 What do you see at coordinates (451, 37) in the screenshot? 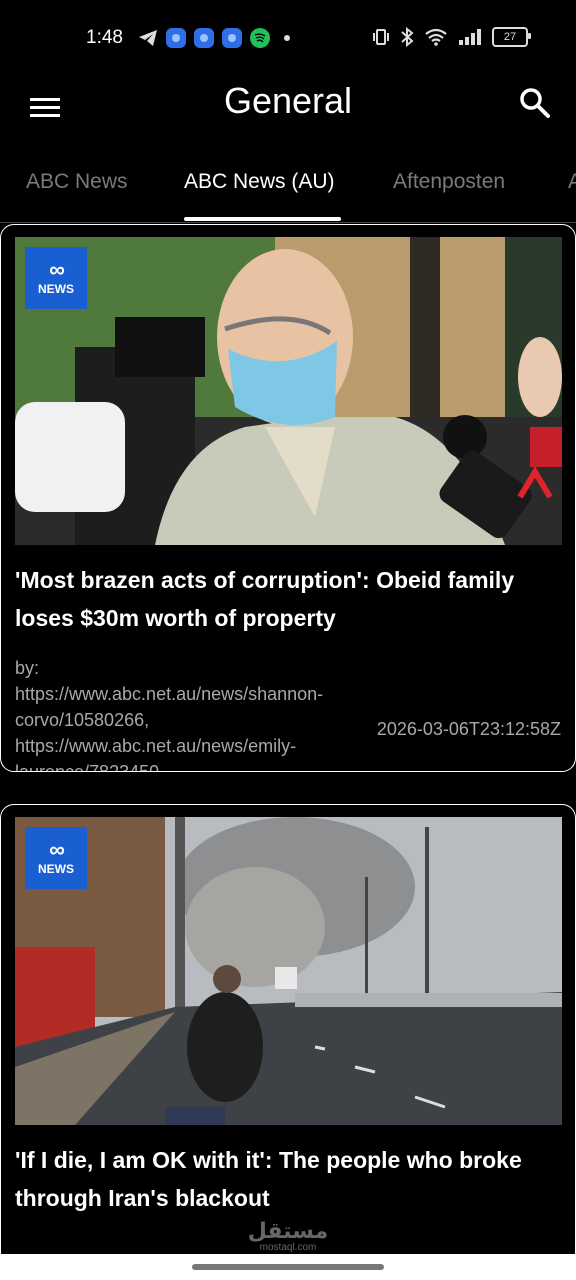
I see `system-icons: 27` at bounding box center [451, 37].